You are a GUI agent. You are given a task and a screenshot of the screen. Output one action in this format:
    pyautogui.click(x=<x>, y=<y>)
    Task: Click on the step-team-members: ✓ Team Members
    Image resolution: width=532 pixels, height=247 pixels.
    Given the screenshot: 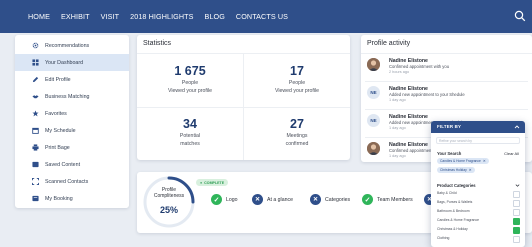 What is the action you would take?
    pyautogui.click(x=387, y=199)
    